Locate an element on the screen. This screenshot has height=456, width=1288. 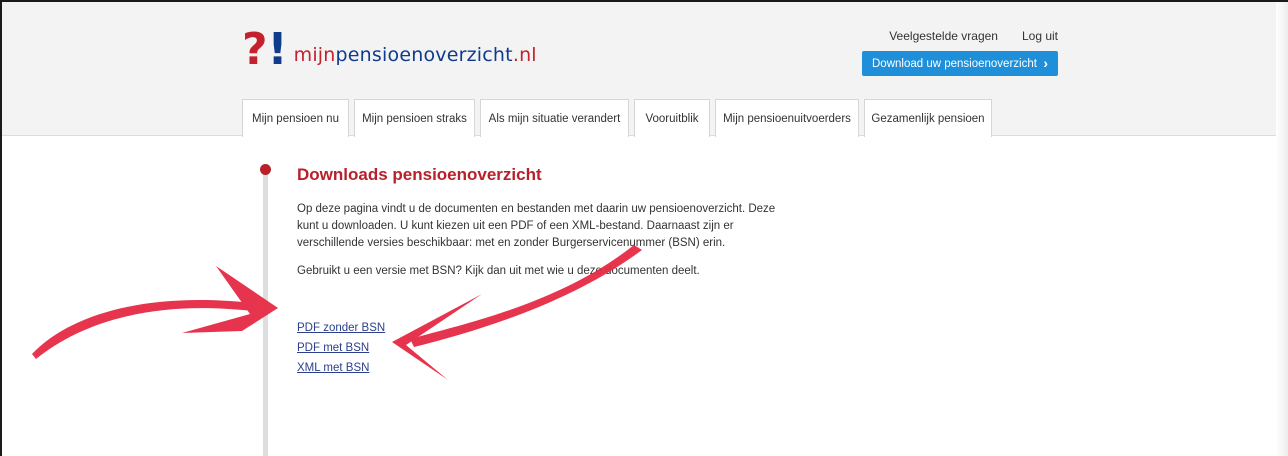
xml-with-bsn-link: XML met BSN is located at coordinates (341, 368).